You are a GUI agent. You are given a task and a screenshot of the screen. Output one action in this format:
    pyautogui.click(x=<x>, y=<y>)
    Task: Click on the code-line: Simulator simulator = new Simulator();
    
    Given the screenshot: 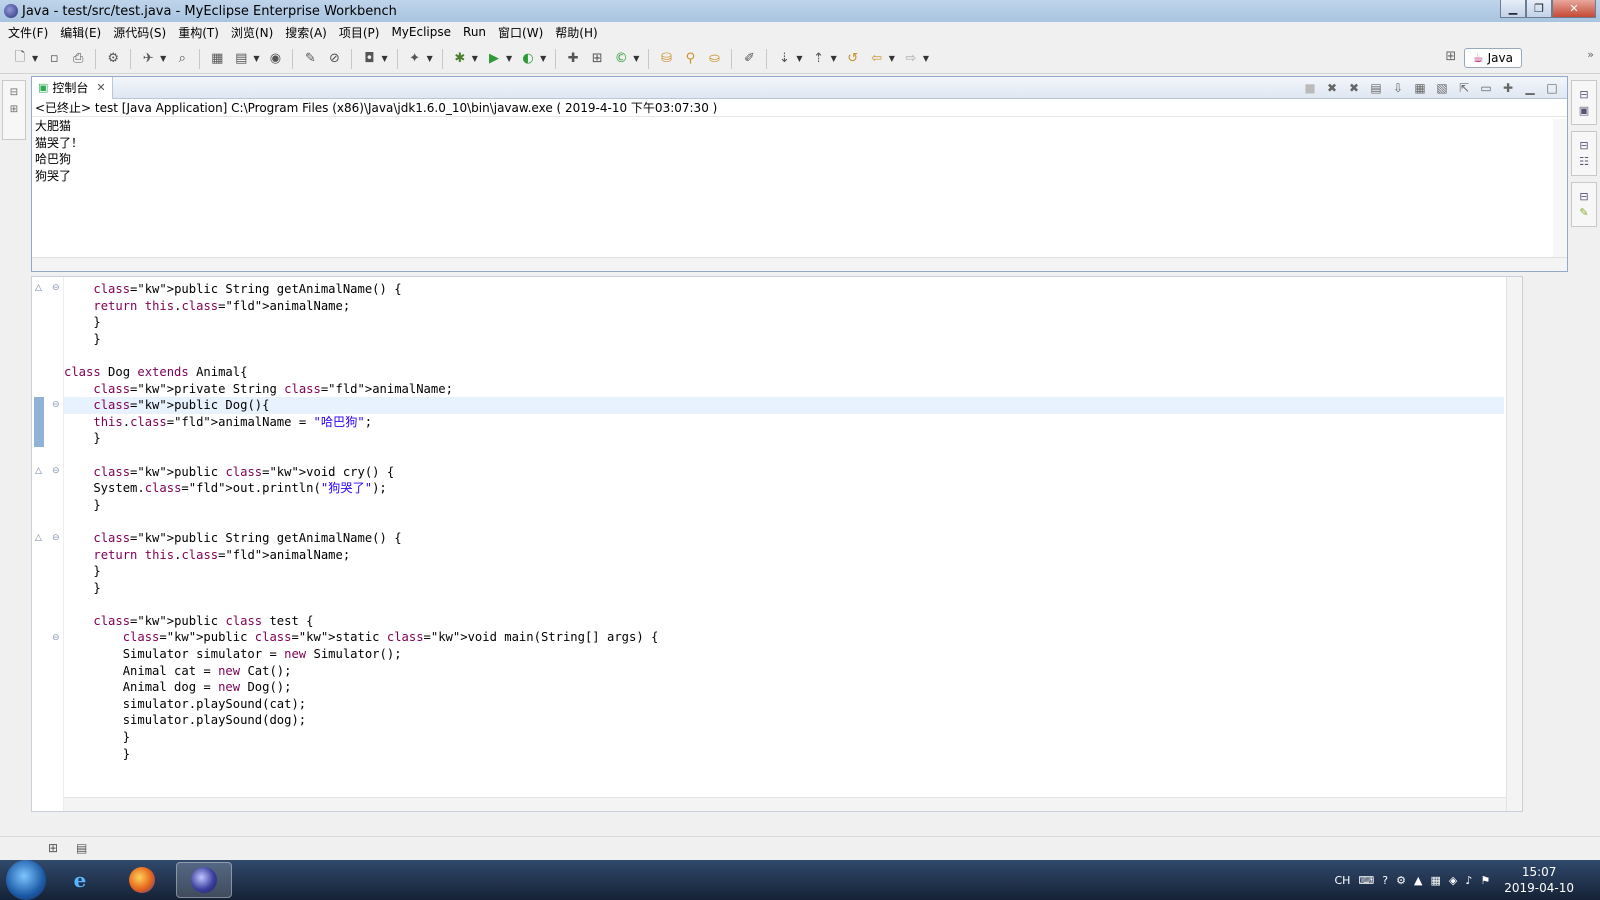 What is the action you would take?
    pyautogui.click(x=784, y=654)
    